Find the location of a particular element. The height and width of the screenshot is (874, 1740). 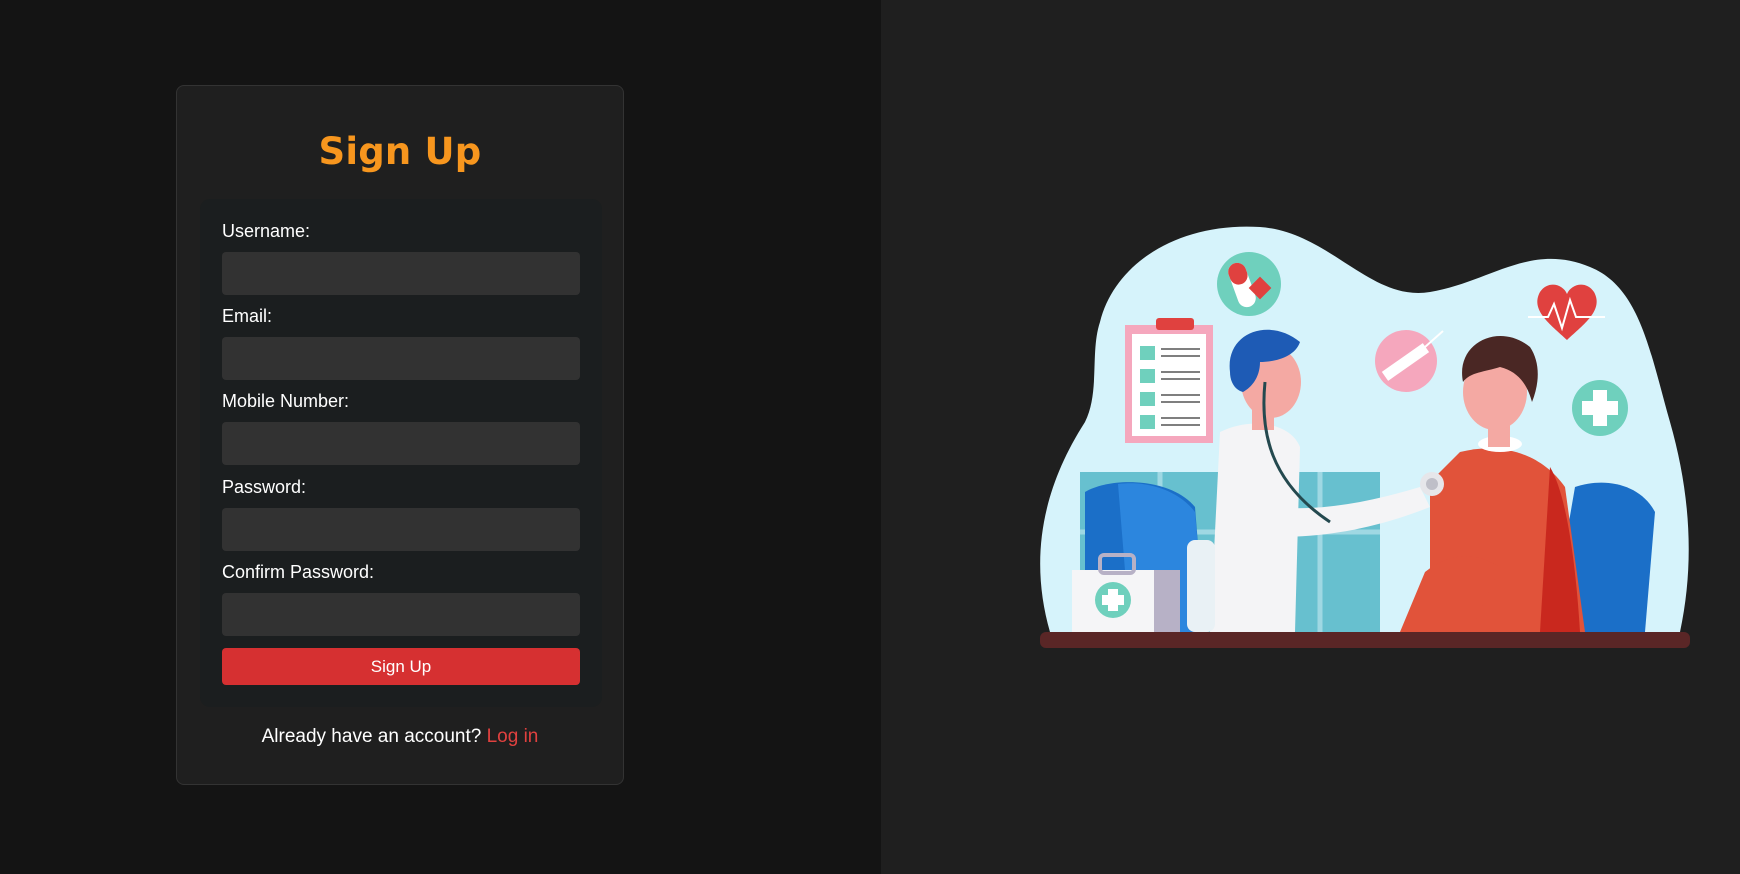

username-field-group: Username: is located at coordinates (401, 258).